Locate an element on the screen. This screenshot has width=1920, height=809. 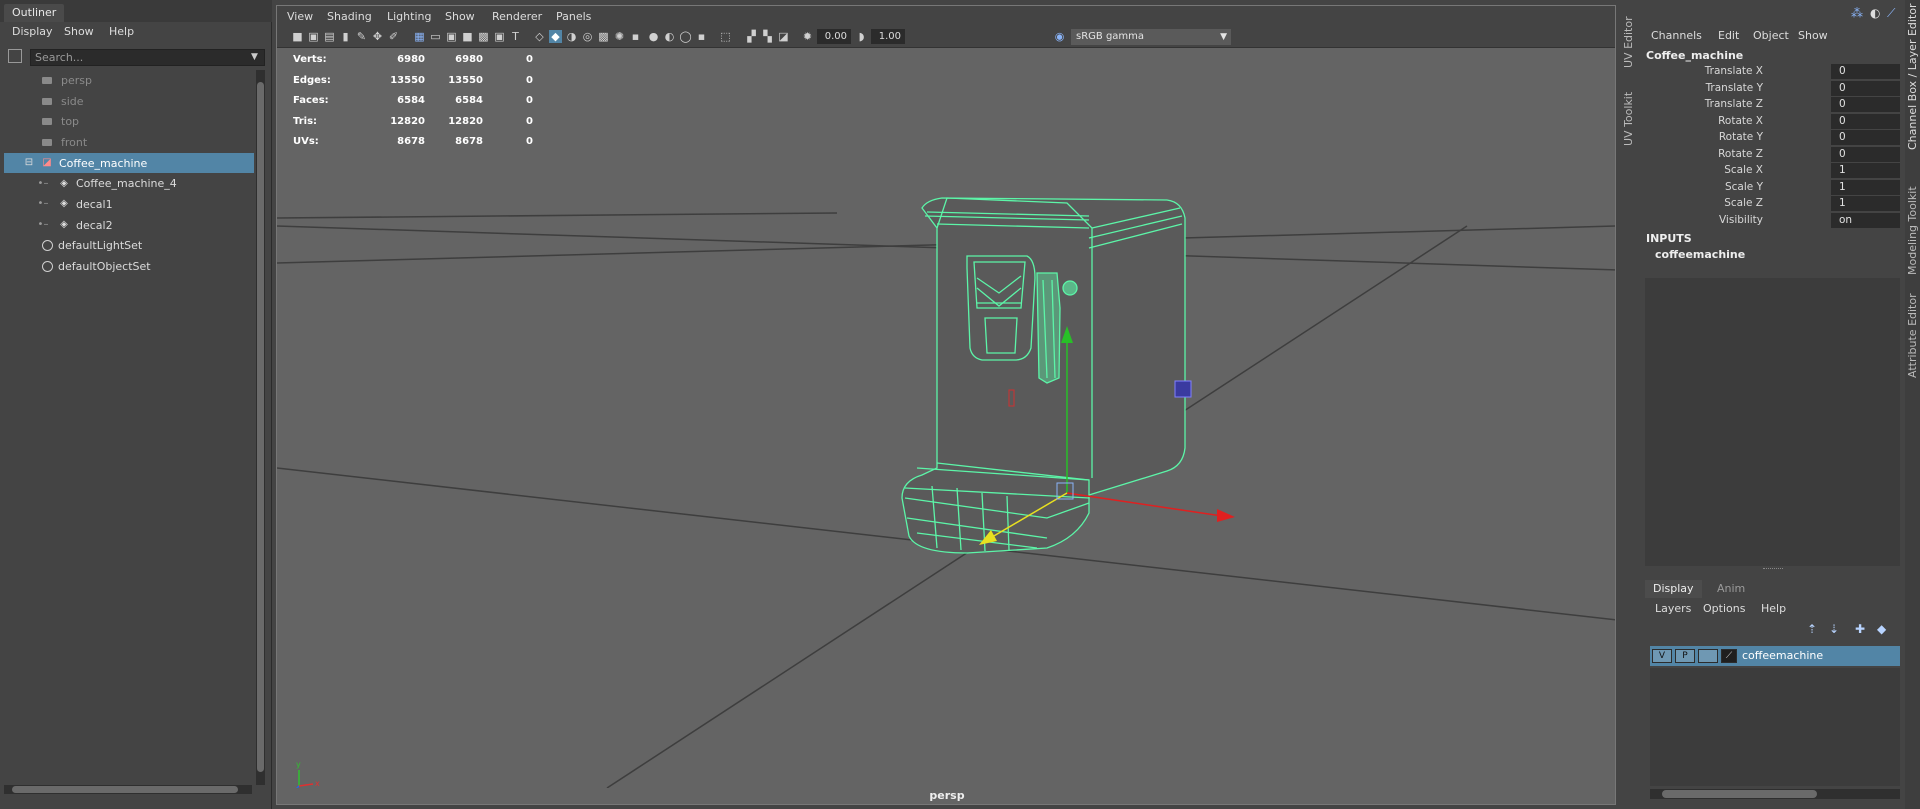
menu-options: Options is located at coordinates (1724, 608).